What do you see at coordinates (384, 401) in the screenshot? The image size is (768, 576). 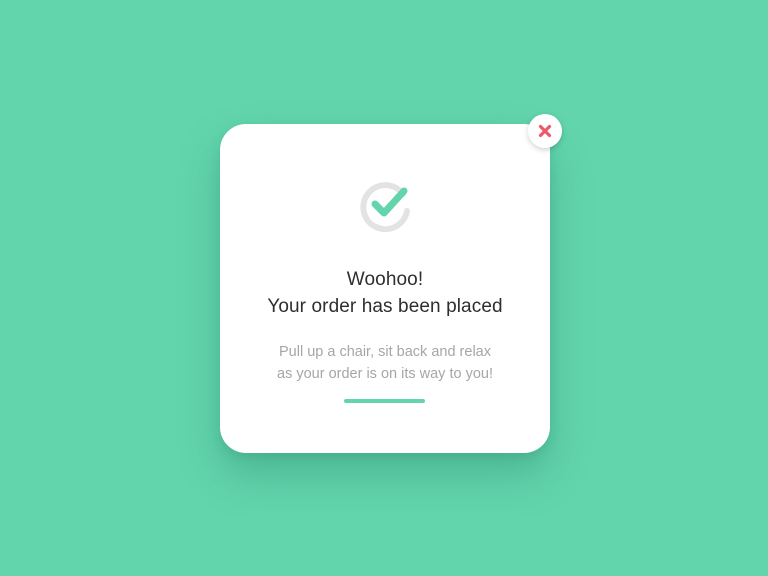 I see `accent-divider` at bounding box center [384, 401].